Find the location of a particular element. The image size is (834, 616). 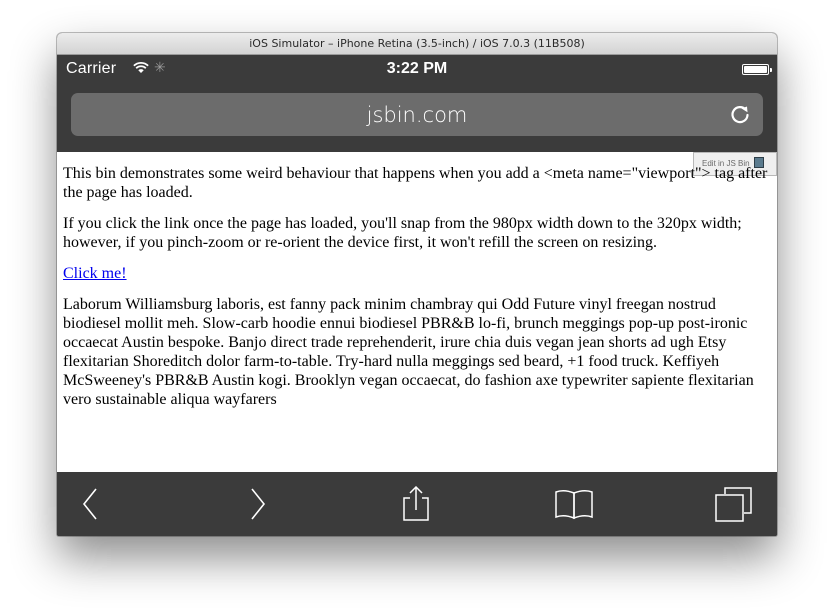

forward-icon is located at coordinates (257, 504).